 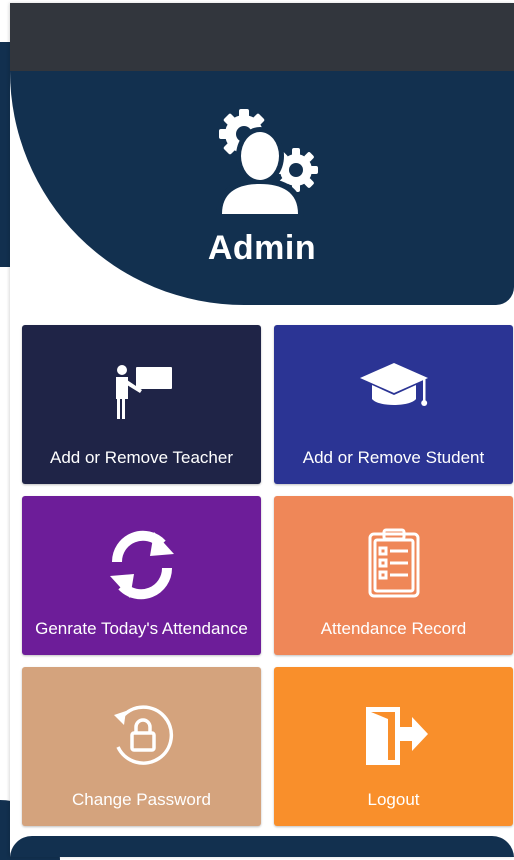 I want to click on tile-label: Logout, so click(x=393, y=799).